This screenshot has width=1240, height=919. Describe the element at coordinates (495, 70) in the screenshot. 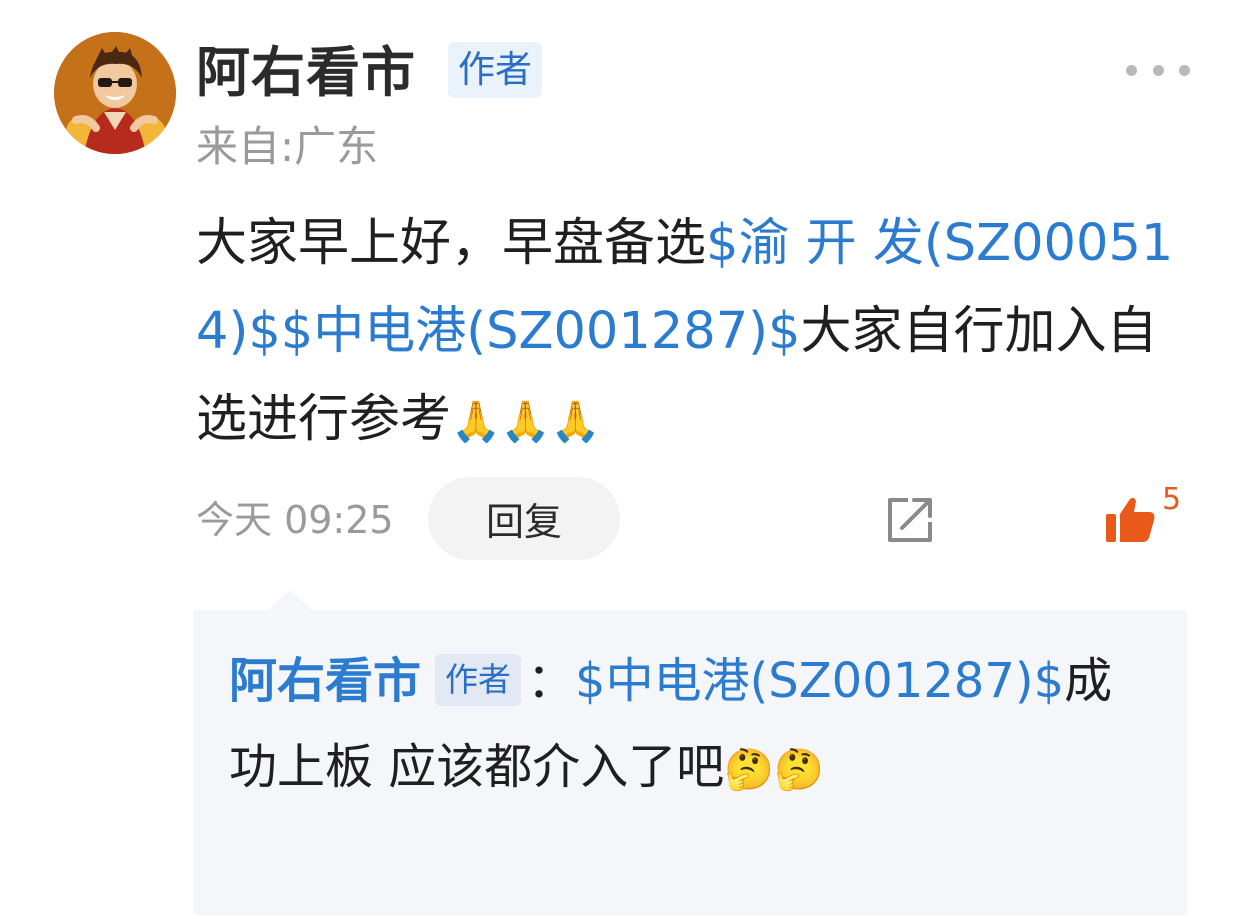

I see `author-badge: 作者` at that location.